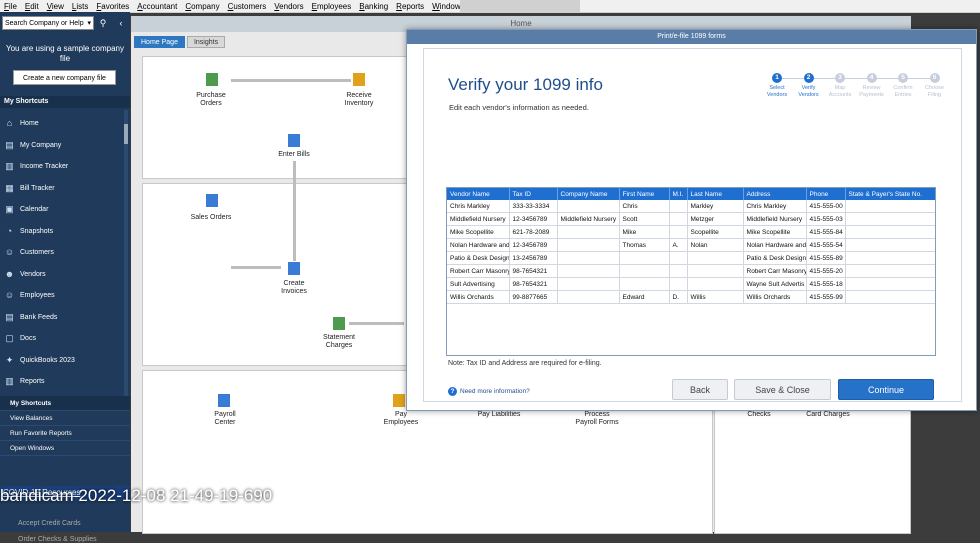  What do you see at coordinates (121, 23) in the screenshot?
I see `collapse-left-icon: ‹` at bounding box center [121, 23].